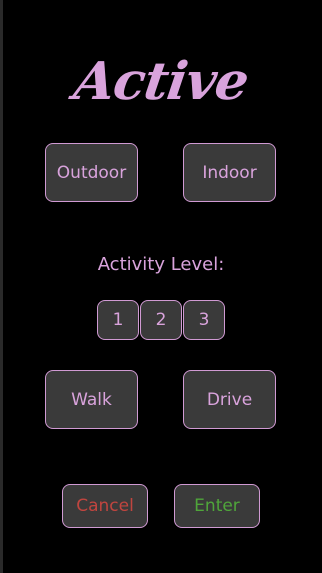  I want to click on walk-button: Walk, so click(91, 399).